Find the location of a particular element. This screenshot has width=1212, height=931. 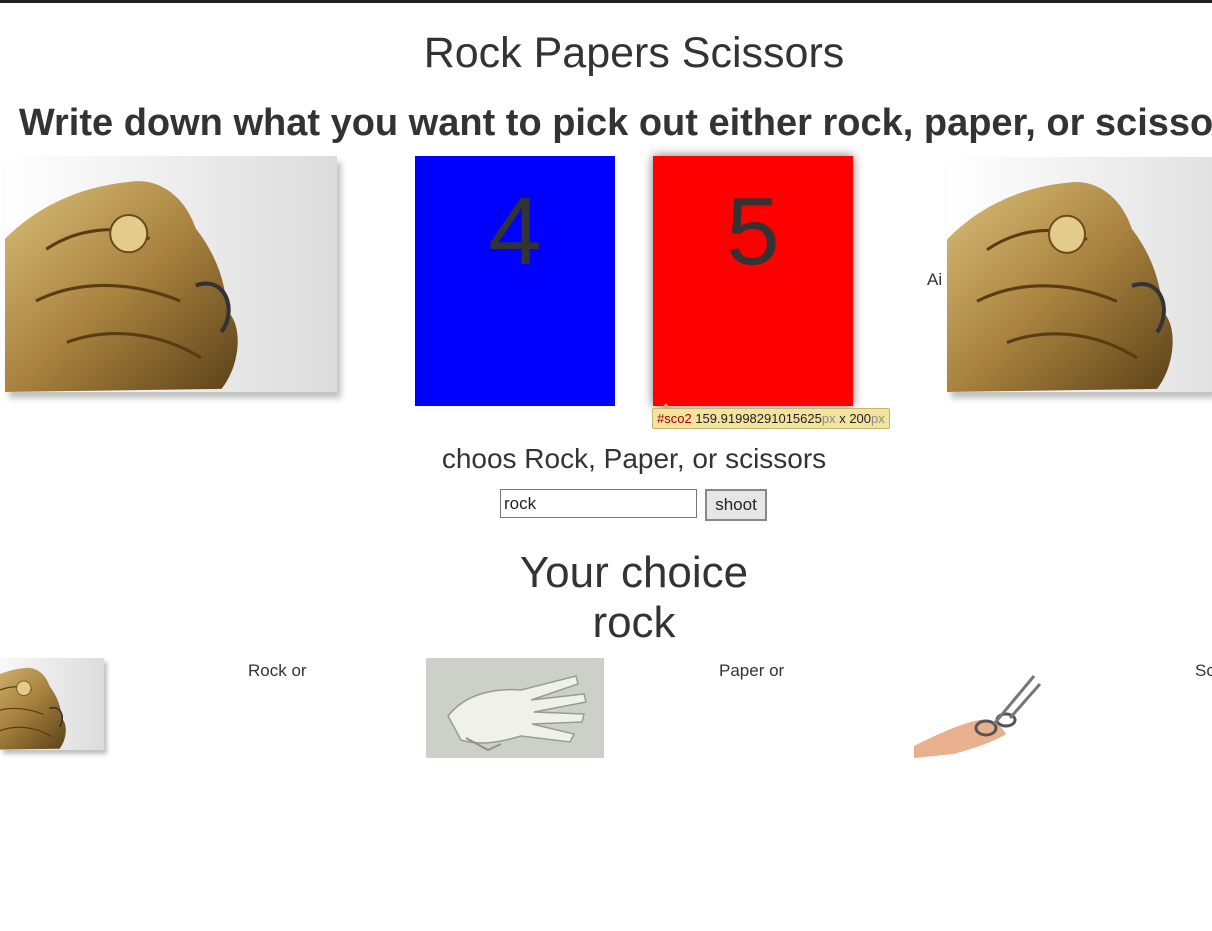

tooltip-height: 200 is located at coordinates (860, 418).